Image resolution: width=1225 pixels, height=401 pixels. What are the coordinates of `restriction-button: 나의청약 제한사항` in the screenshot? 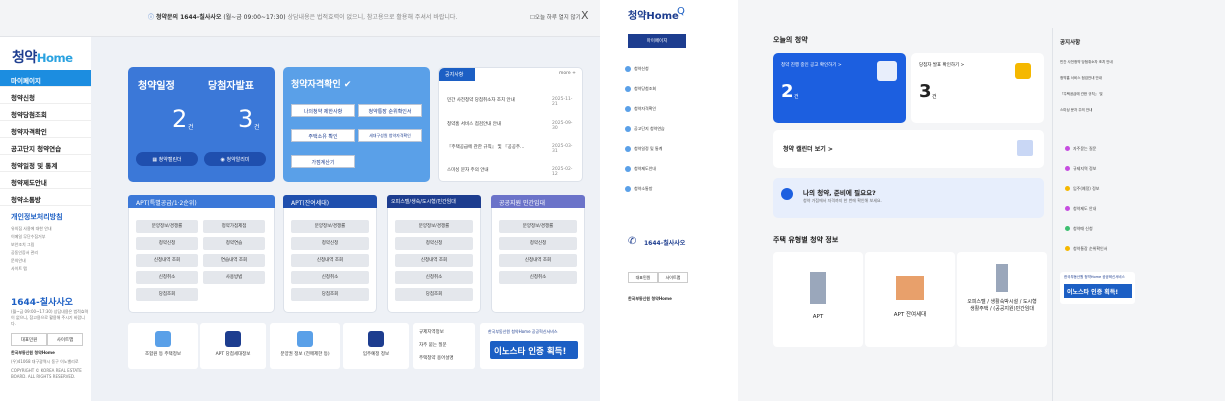 It's located at (323, 110).